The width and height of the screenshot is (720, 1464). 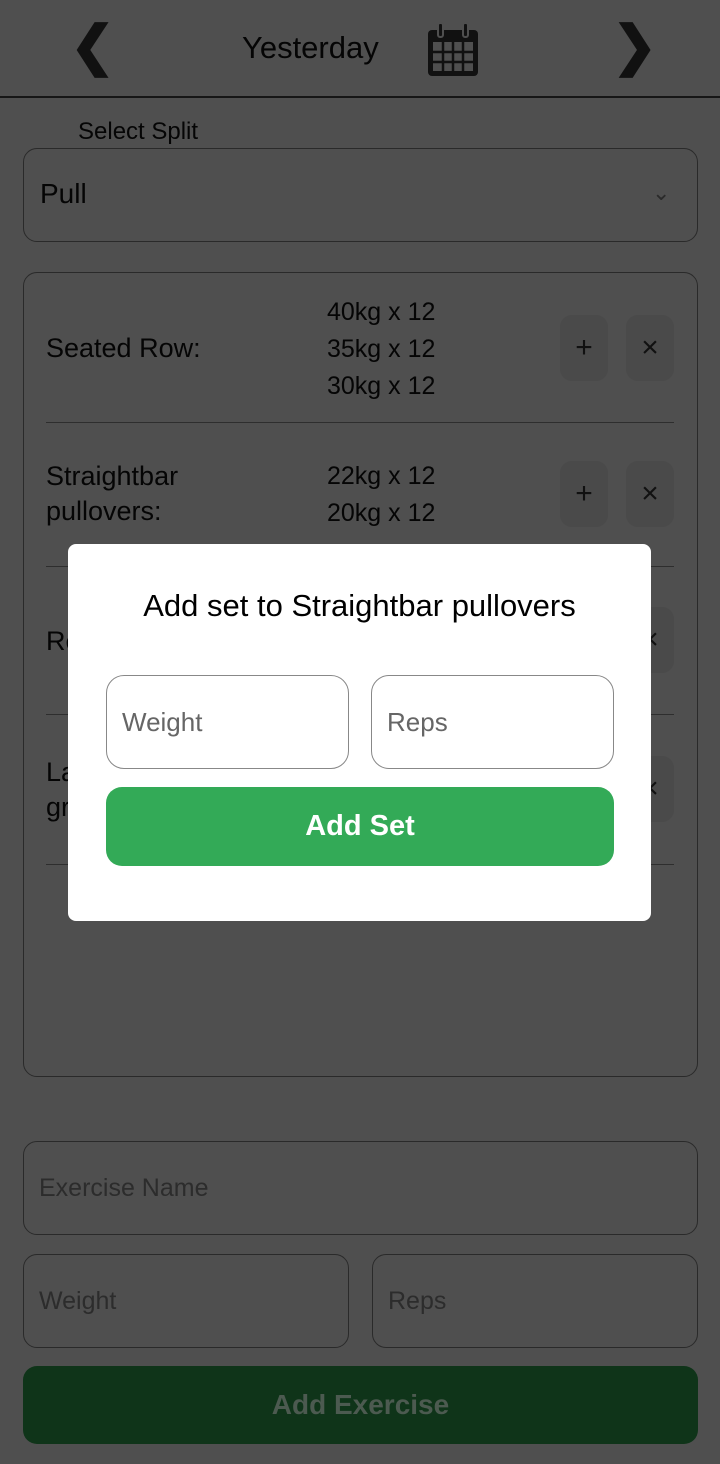 What do you see at coordinates (186, 1301) in the screenshot?
I see `weight-input: Weight` at bounding box center [186, 1301].